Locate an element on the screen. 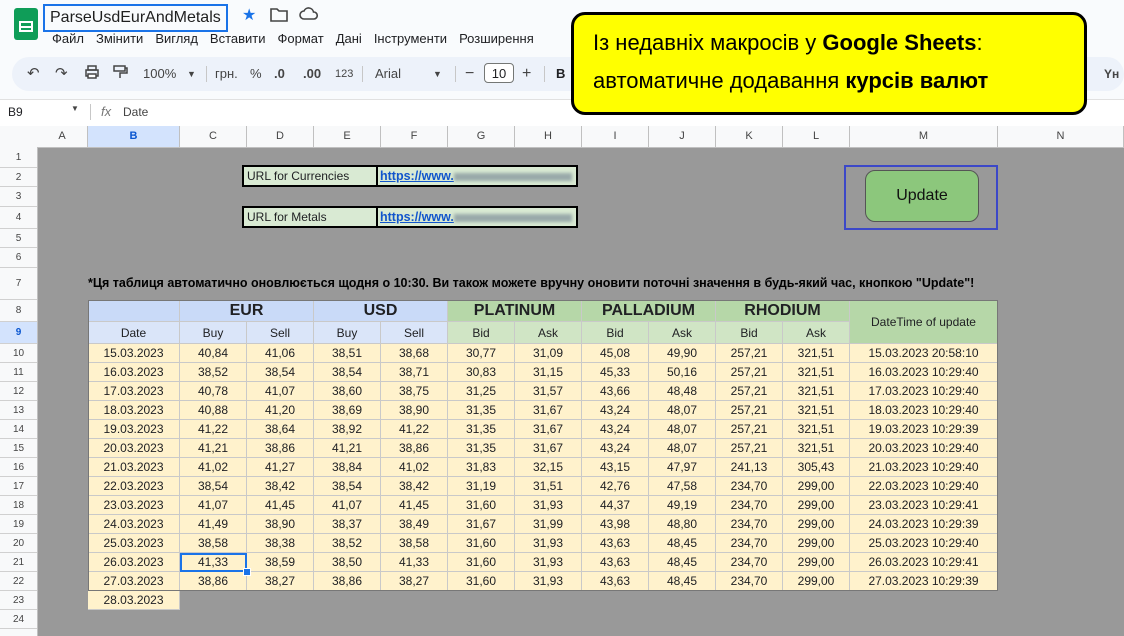  column-header-g: G is located at coordinates (481, 136).